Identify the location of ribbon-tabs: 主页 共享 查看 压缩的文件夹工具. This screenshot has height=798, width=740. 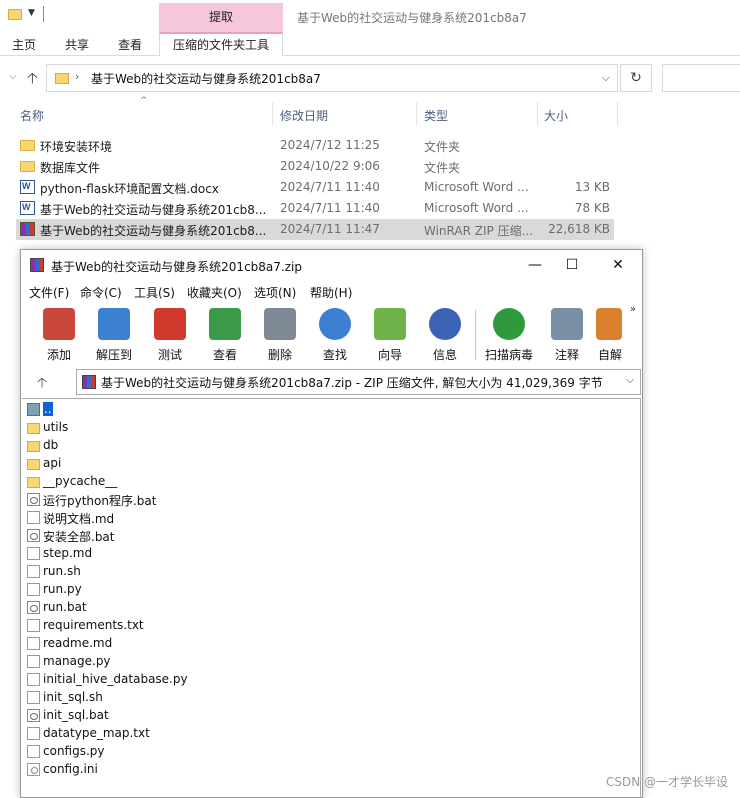
(370, 44).